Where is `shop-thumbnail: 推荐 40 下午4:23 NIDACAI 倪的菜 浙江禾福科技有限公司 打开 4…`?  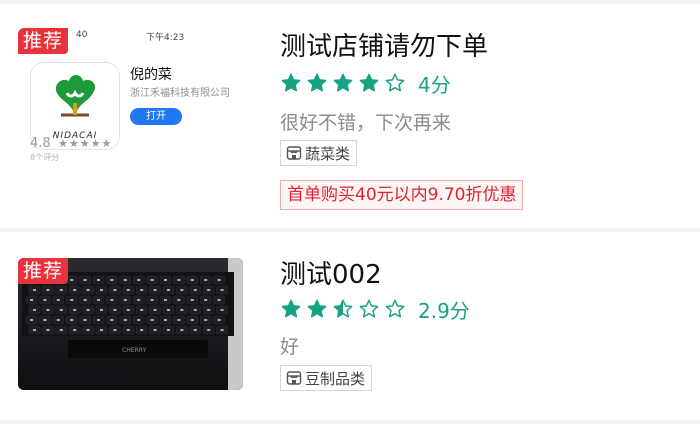 shop-thumbnail: 推荐 40 下午4:23 NIDACAI 倪的菜 浙江禾福科技有限公司 打开 4… is located at coordinates (130, 103).